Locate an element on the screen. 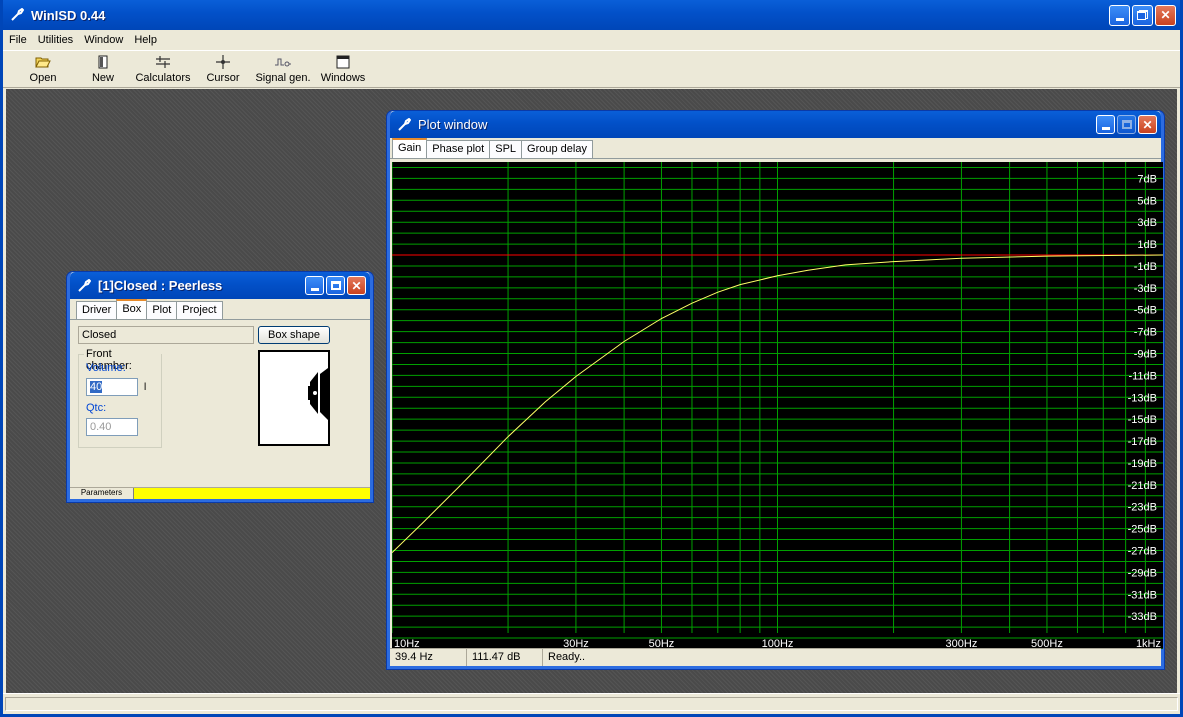  box-window-icon is located at coordinates (84, 286).